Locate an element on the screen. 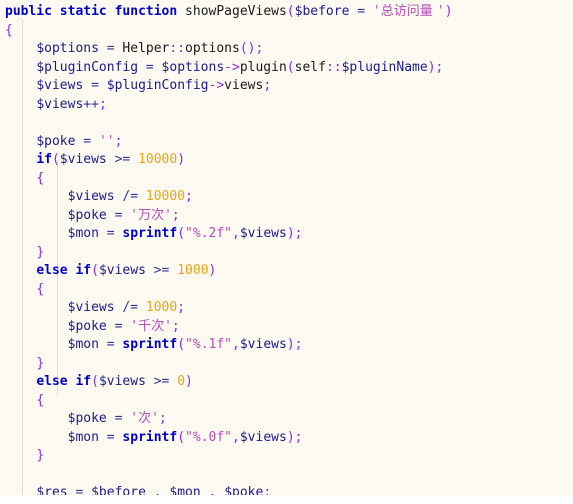  code-token-cjk: 次 is located at coordinates (145, 418).